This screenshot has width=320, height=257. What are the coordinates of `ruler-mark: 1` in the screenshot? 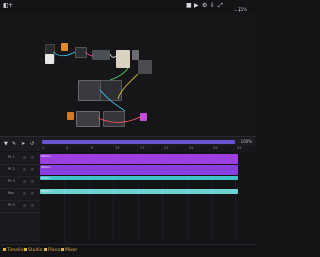 It's located at (43, 148).